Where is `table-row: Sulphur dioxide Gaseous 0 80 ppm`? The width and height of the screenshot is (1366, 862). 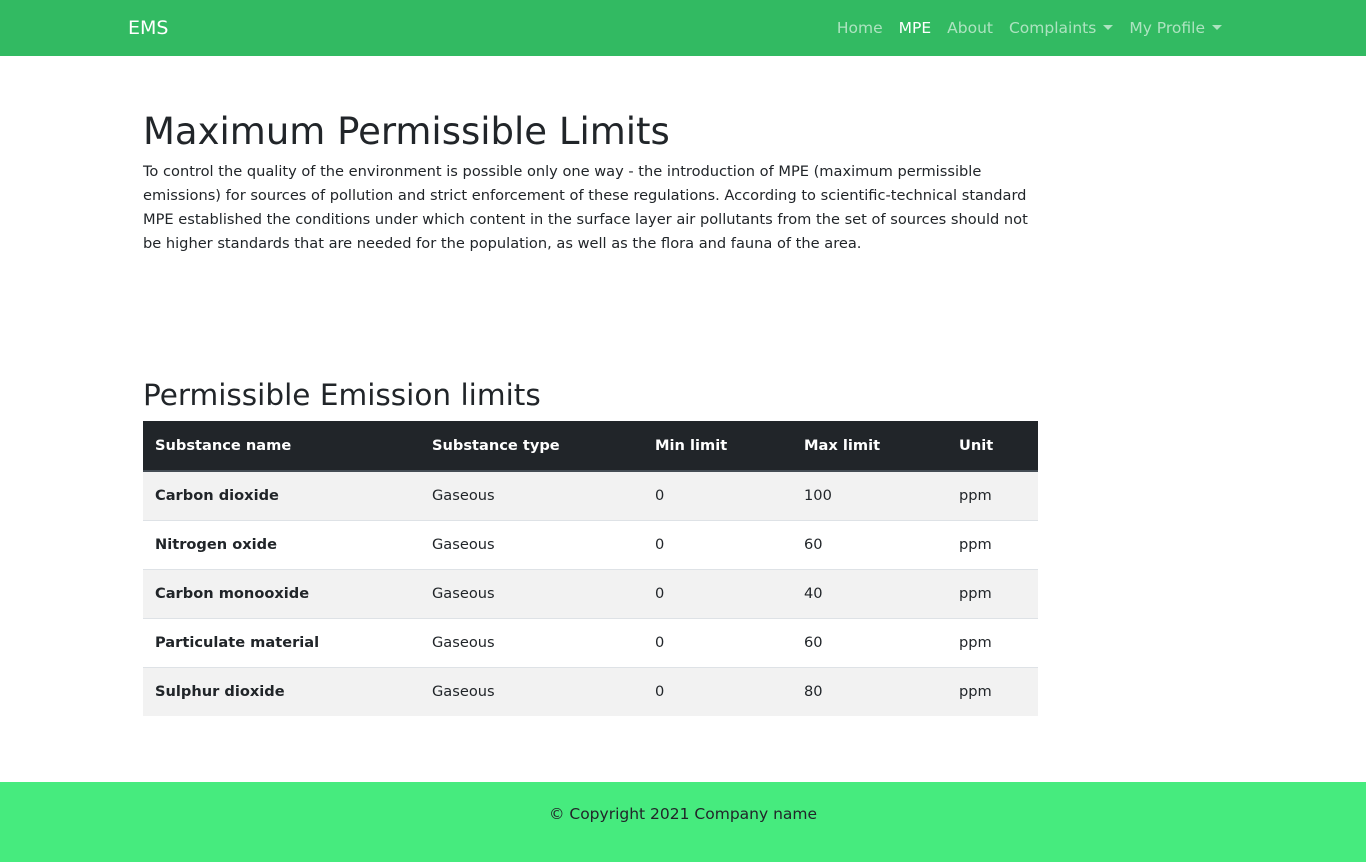
table-row: Sulphur dioxide Gaseous 0 80 ppm is located at coordinates (590, 691).